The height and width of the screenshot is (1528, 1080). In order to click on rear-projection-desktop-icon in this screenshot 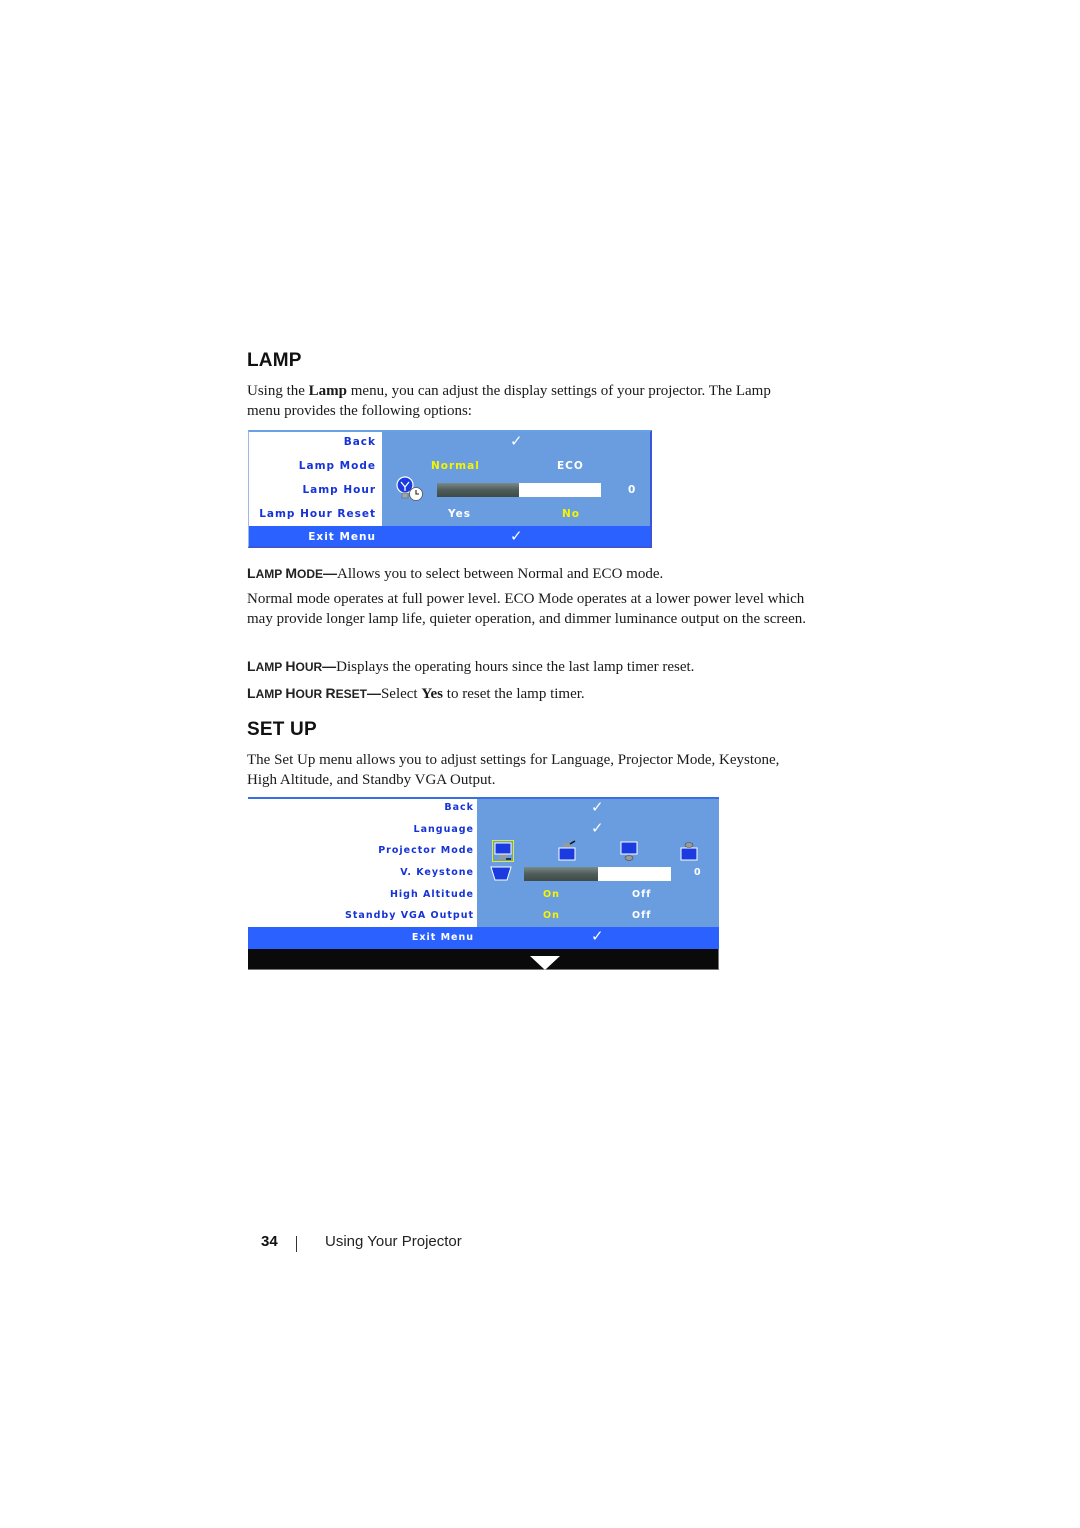, I will do `click(629, 851)`.